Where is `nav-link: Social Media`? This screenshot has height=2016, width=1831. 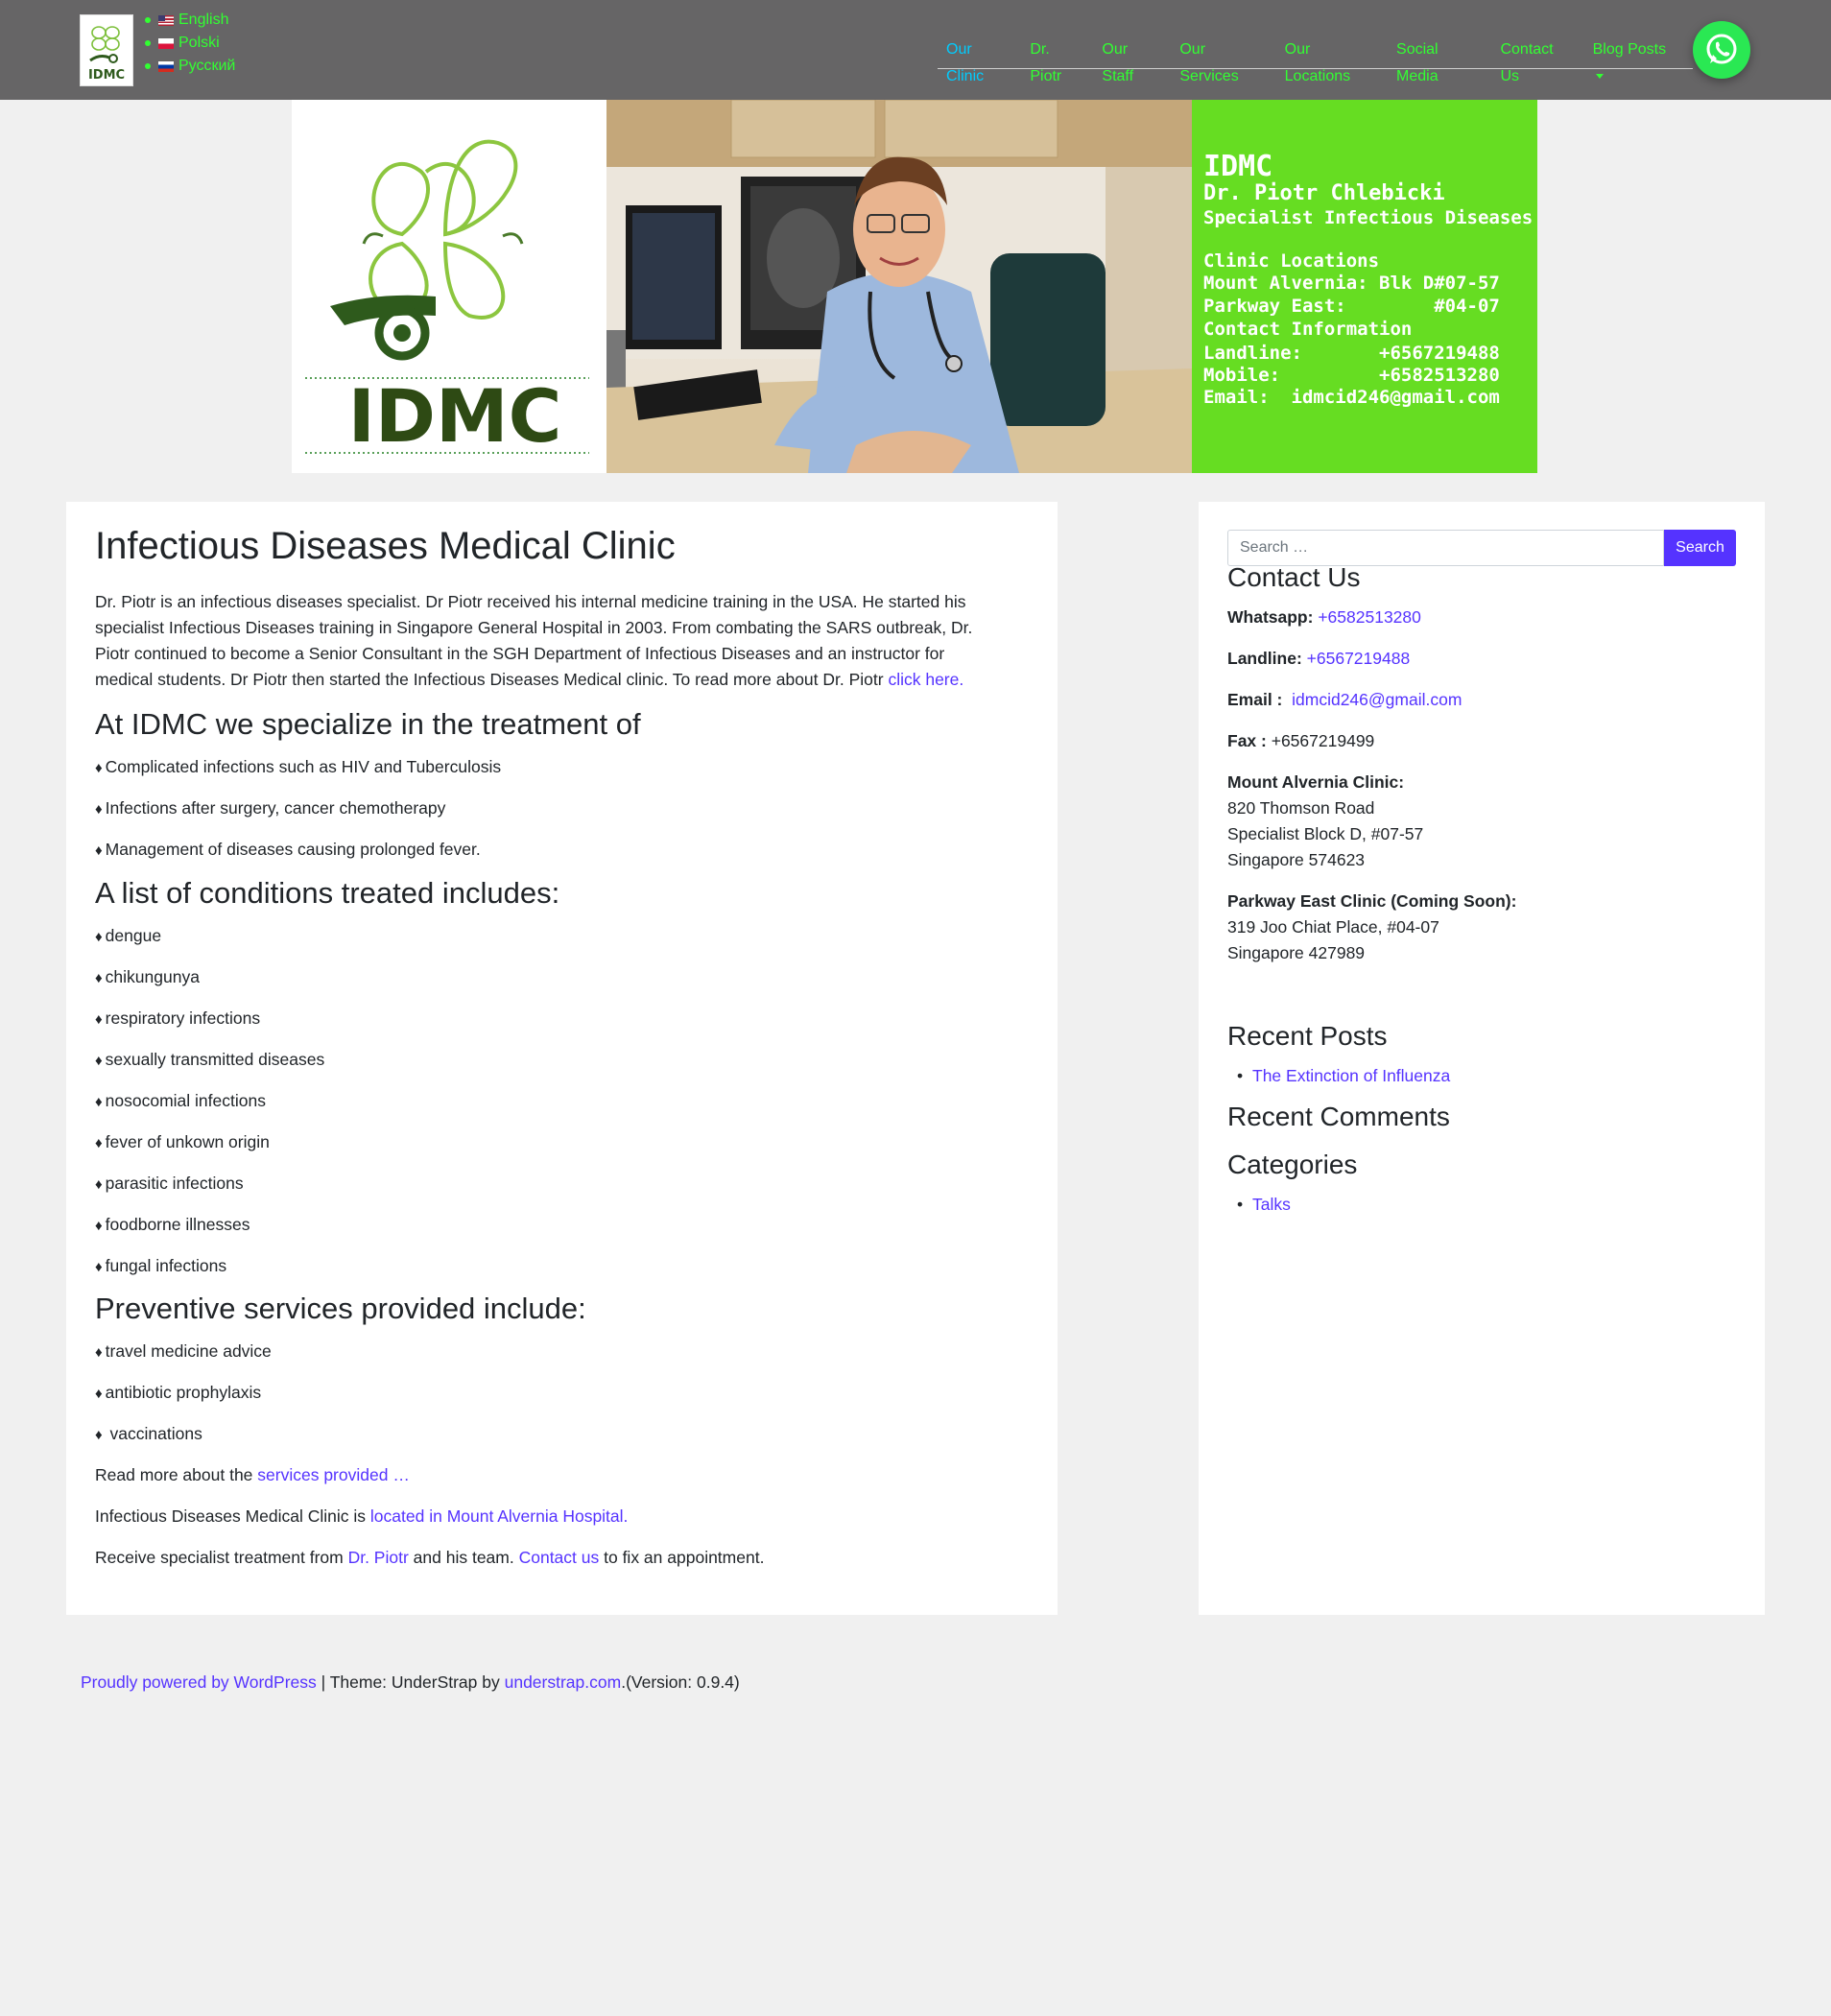 nav-link: Social Media is located at coordinates (1418, 62).